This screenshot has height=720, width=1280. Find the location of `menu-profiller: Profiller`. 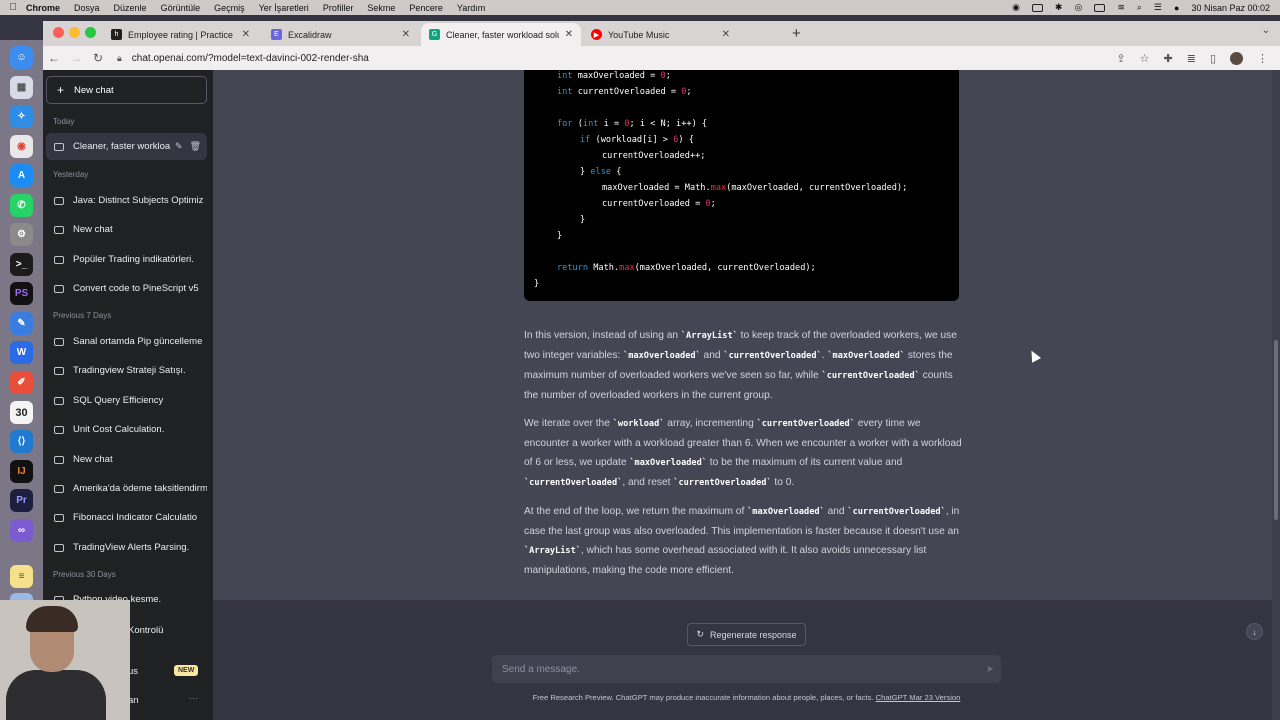

menu-profiller: Profiller is located at coordinates (338, 8).